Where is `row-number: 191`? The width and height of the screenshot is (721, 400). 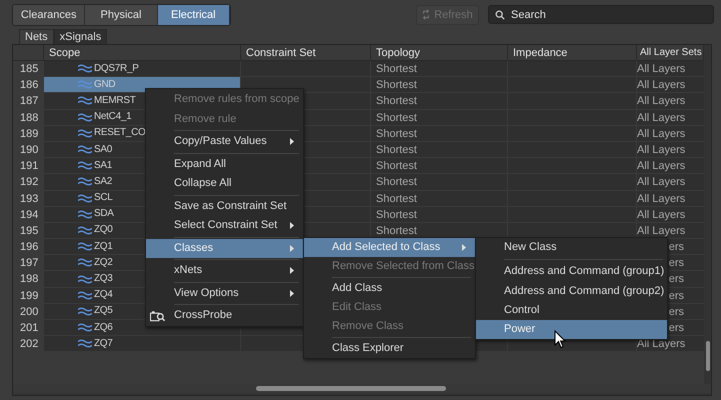
row-number: 191 is located at coordinates (28, 166).